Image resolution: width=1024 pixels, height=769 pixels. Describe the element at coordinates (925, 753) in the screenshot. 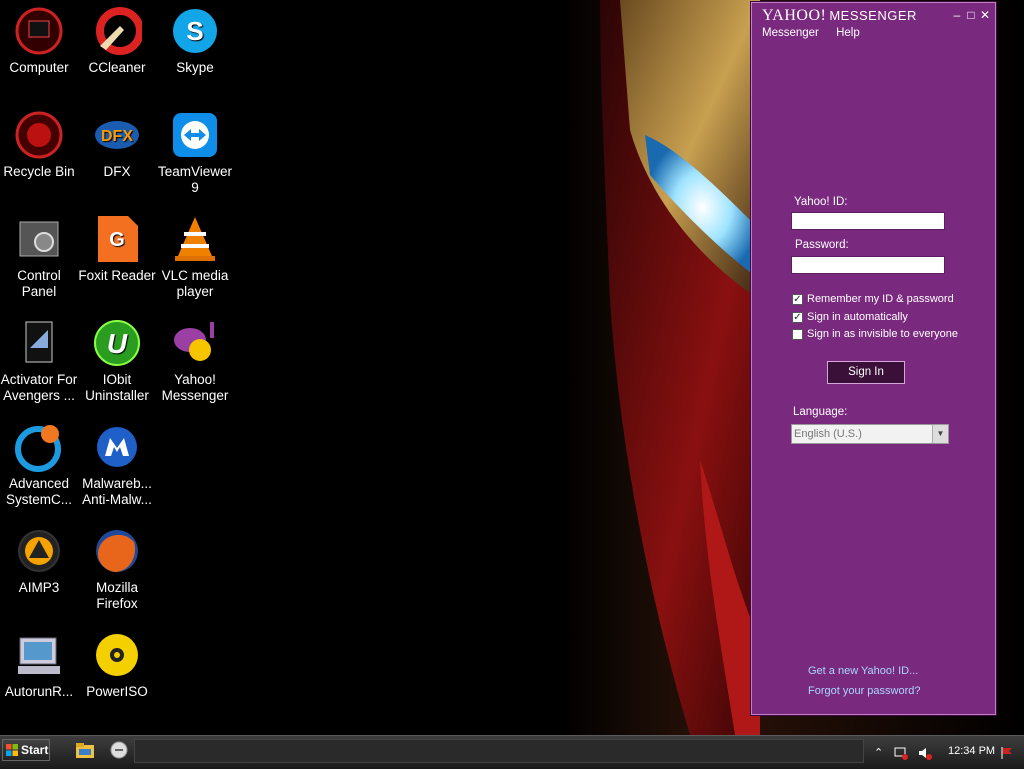

I see `volume-muted-icon` at that location.